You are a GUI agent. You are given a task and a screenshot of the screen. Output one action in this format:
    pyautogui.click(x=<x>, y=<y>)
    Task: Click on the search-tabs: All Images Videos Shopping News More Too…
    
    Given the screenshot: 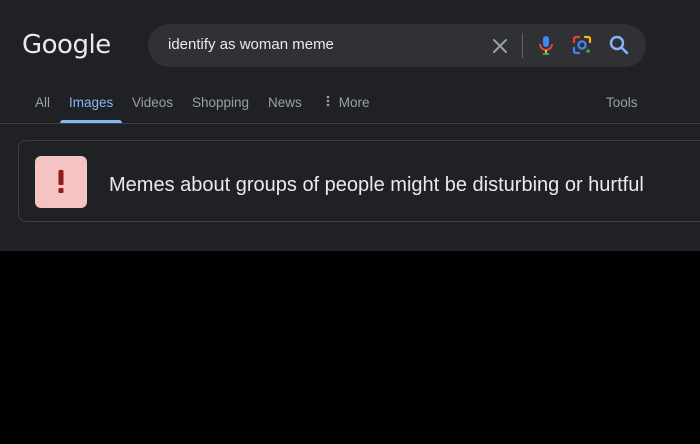 What is the action you would take?
    pyautogui.click(x=350, y=109)
    